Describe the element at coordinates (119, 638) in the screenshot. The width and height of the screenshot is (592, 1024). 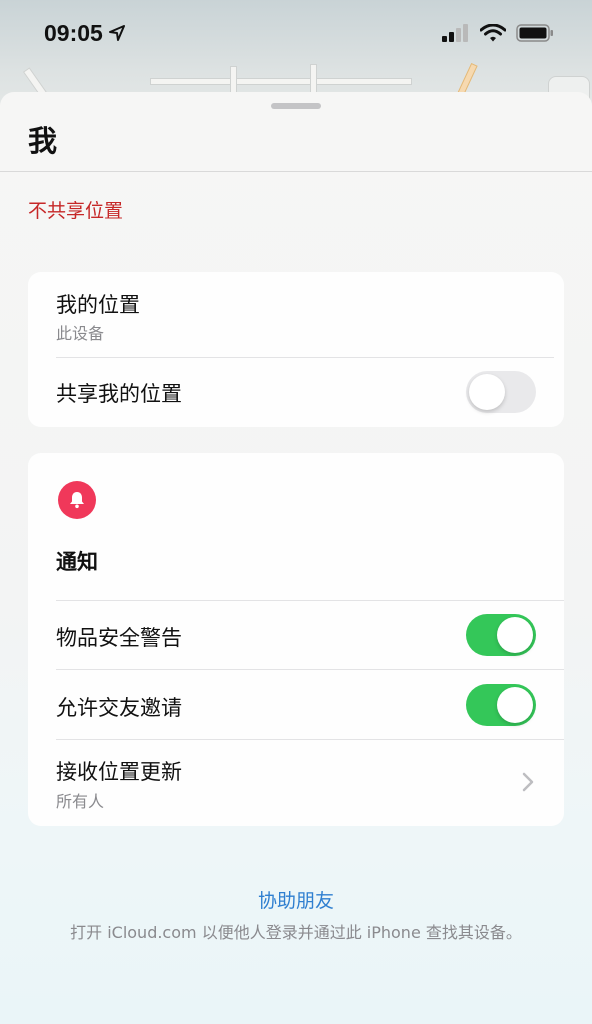
I see `item-safety-alerts-label: 物品安全警告` at that location.